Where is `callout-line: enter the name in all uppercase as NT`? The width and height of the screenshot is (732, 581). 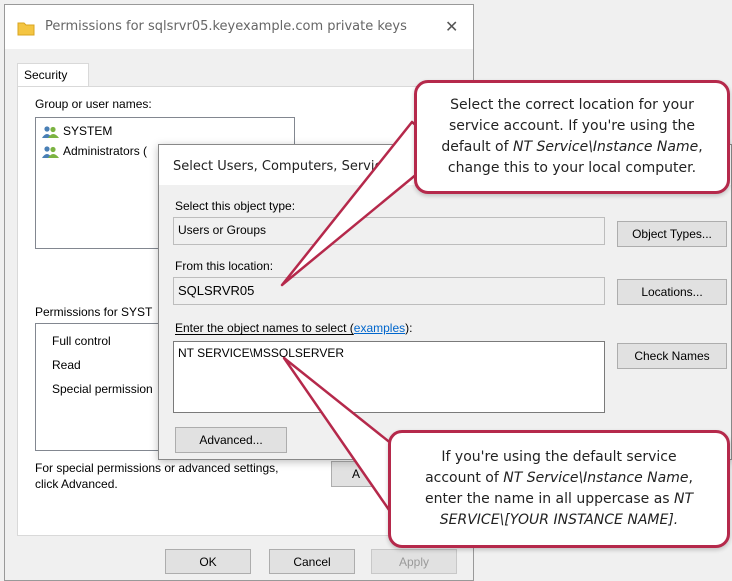 callout-line: enter the name in all uppercase as NT is located at coordinates (559, 499).